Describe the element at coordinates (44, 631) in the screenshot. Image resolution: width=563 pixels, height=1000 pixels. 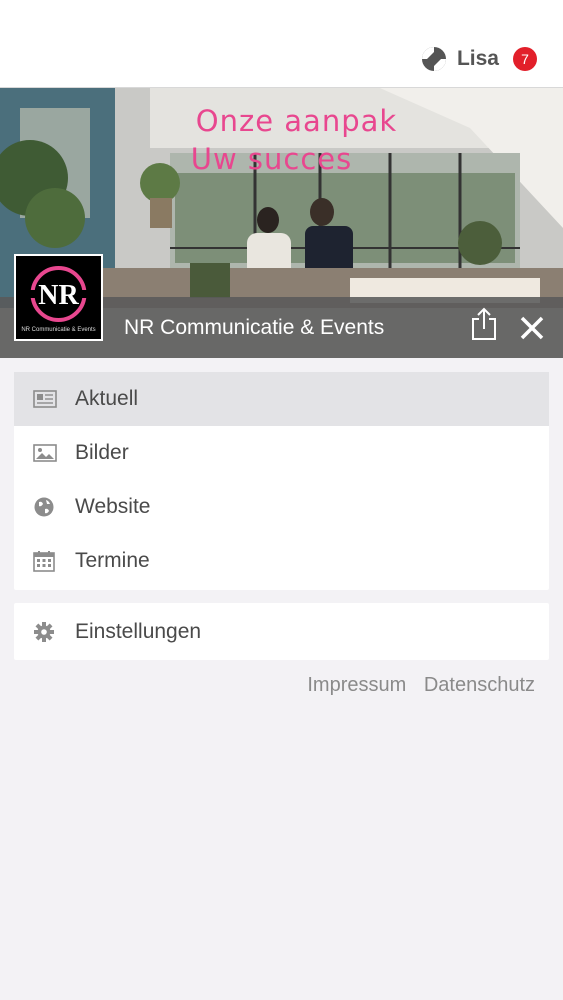
I see `gear-icon` at that location.